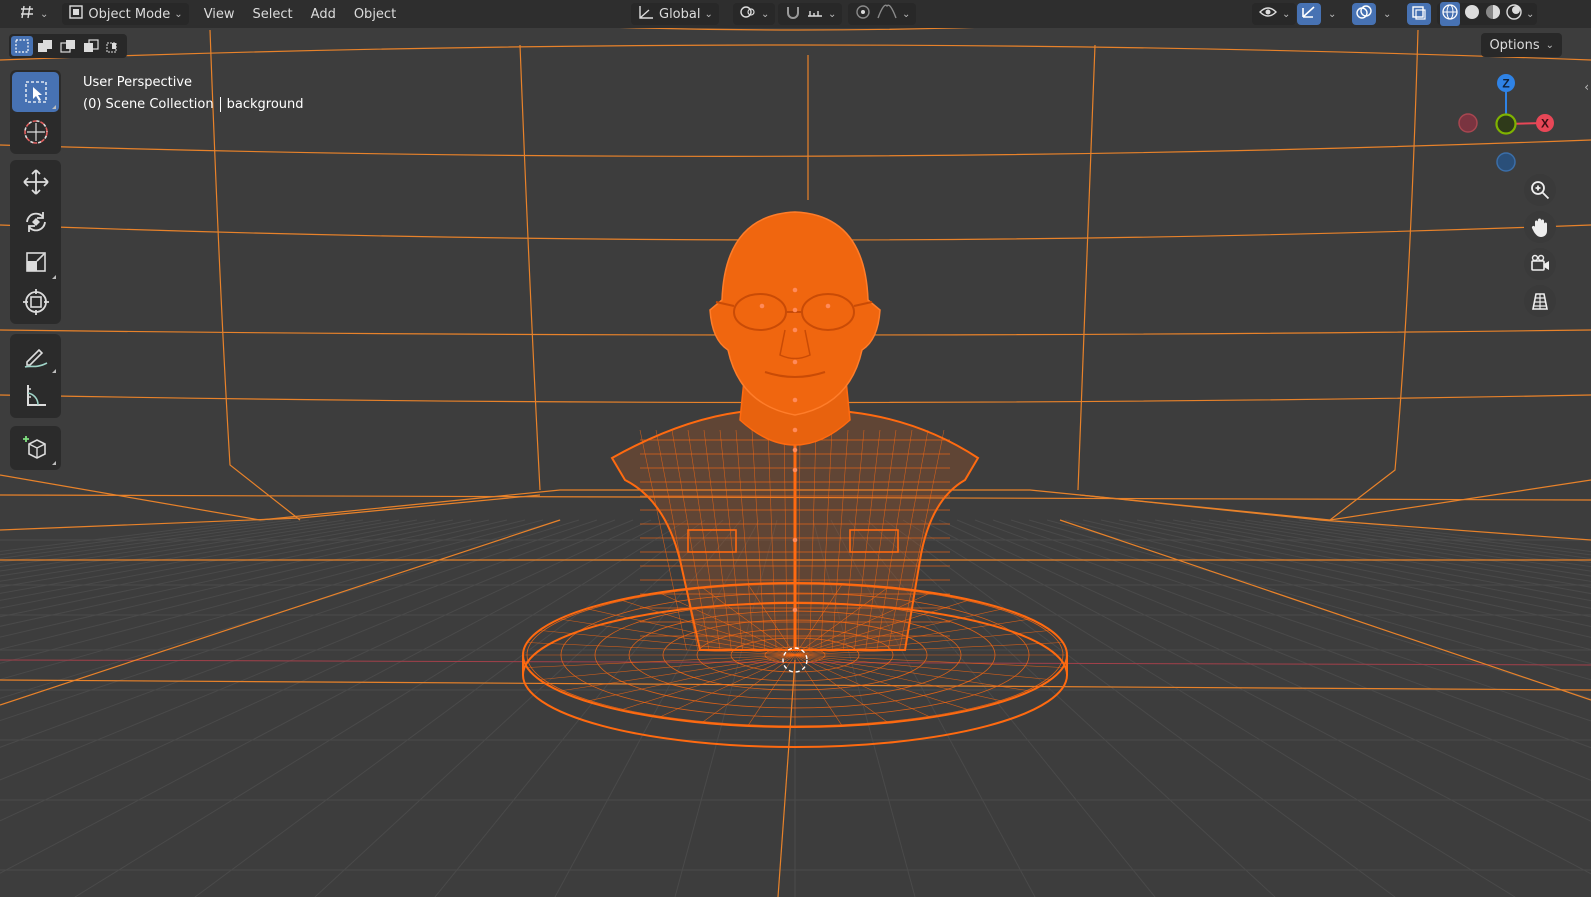 The image size is (1591, 897). Describe the element at coordinates (1514, 45) in the screenshot. I see `options-label: Options` at that location.